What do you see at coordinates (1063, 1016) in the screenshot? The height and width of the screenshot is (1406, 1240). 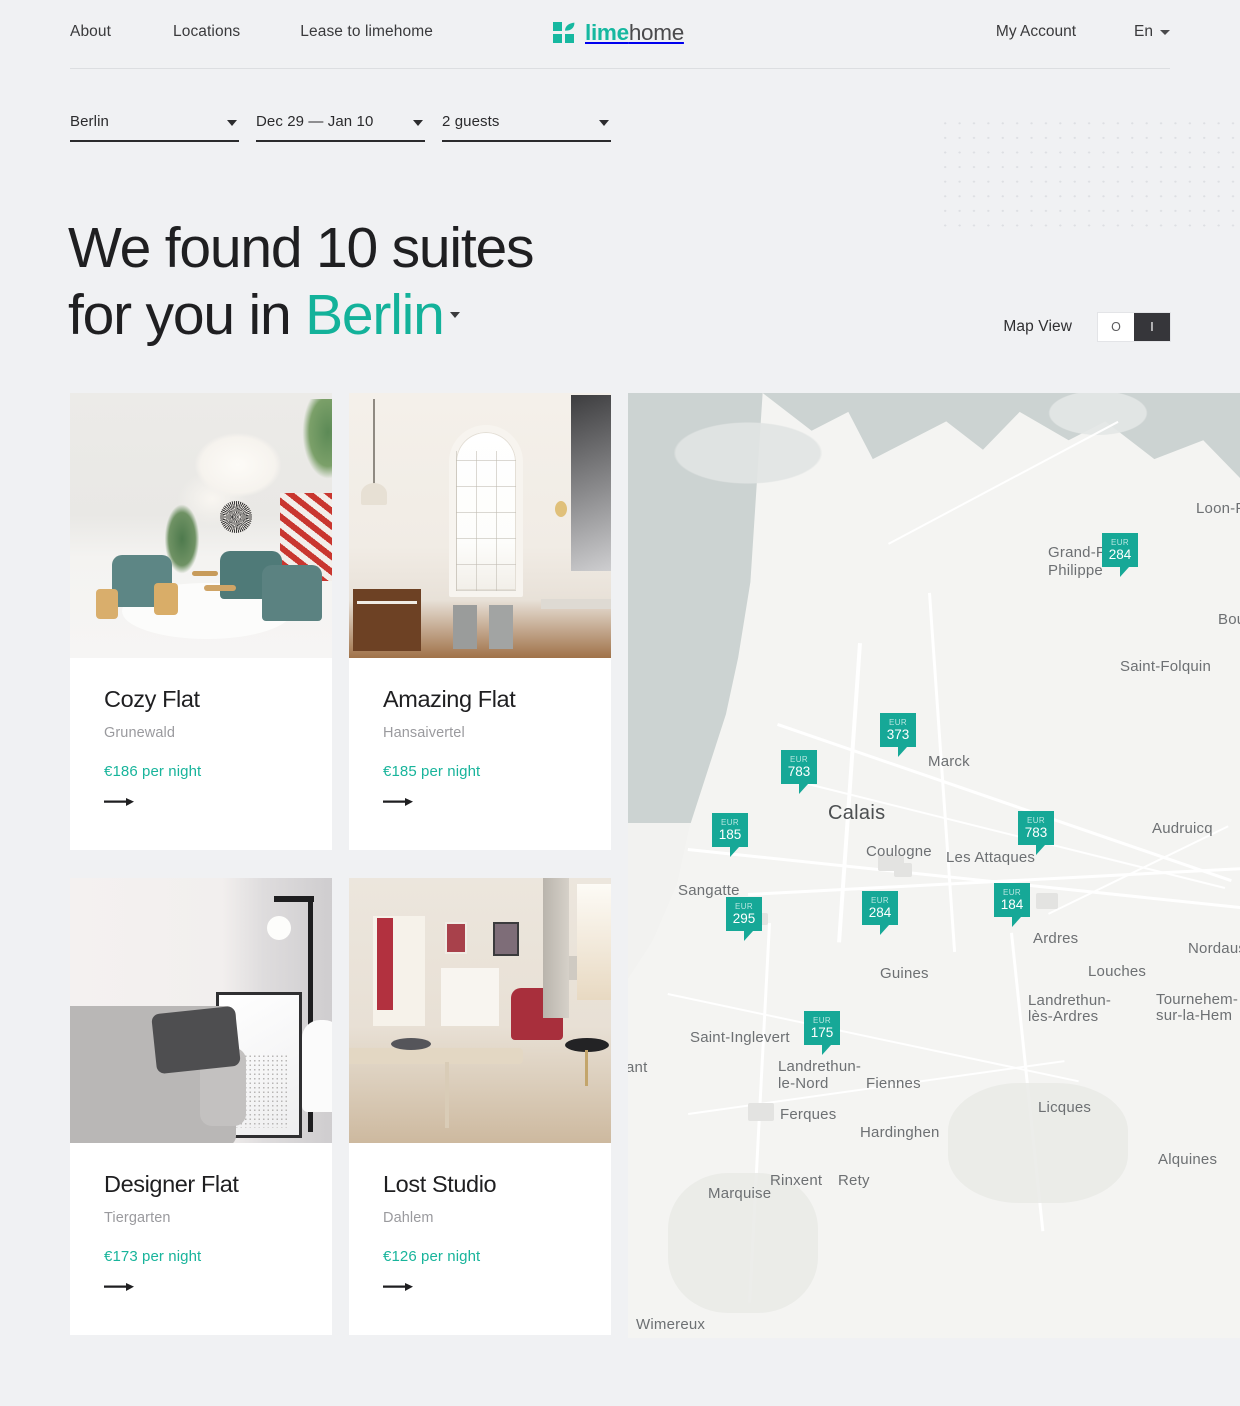 I see `map-place-label: lès-Ardres` at bounding box center [1063, 1016].